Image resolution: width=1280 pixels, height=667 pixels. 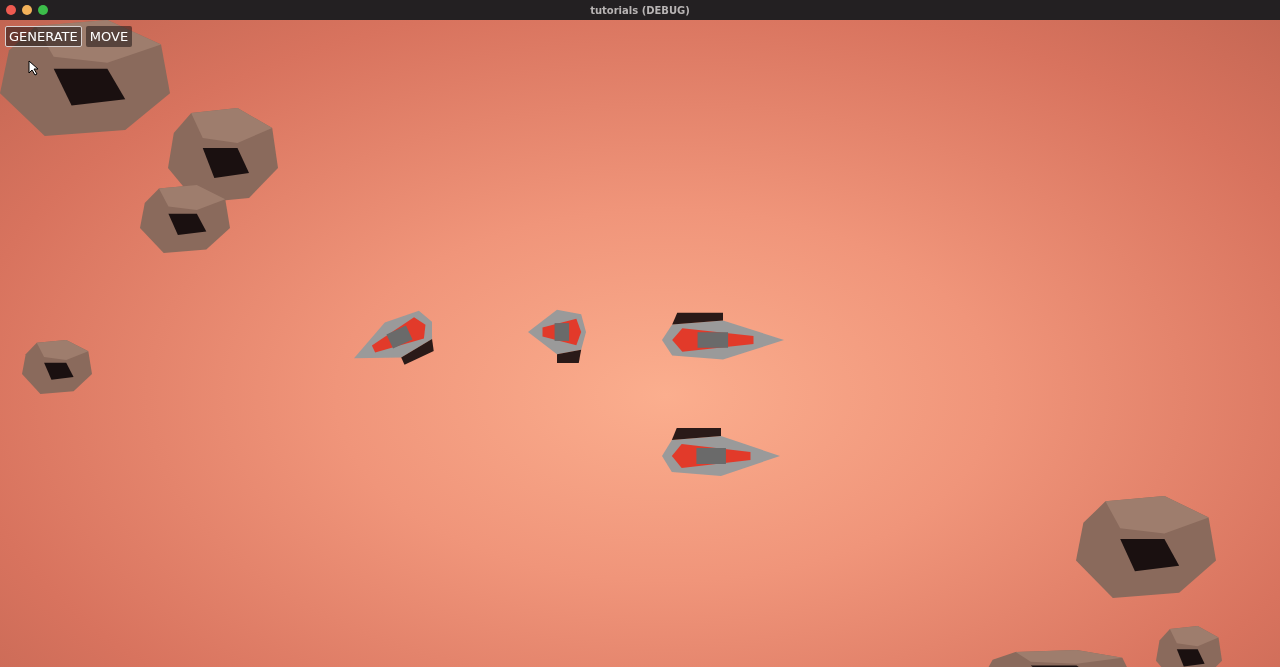 I want to click on zoom-button, so click(x=43, y=10).